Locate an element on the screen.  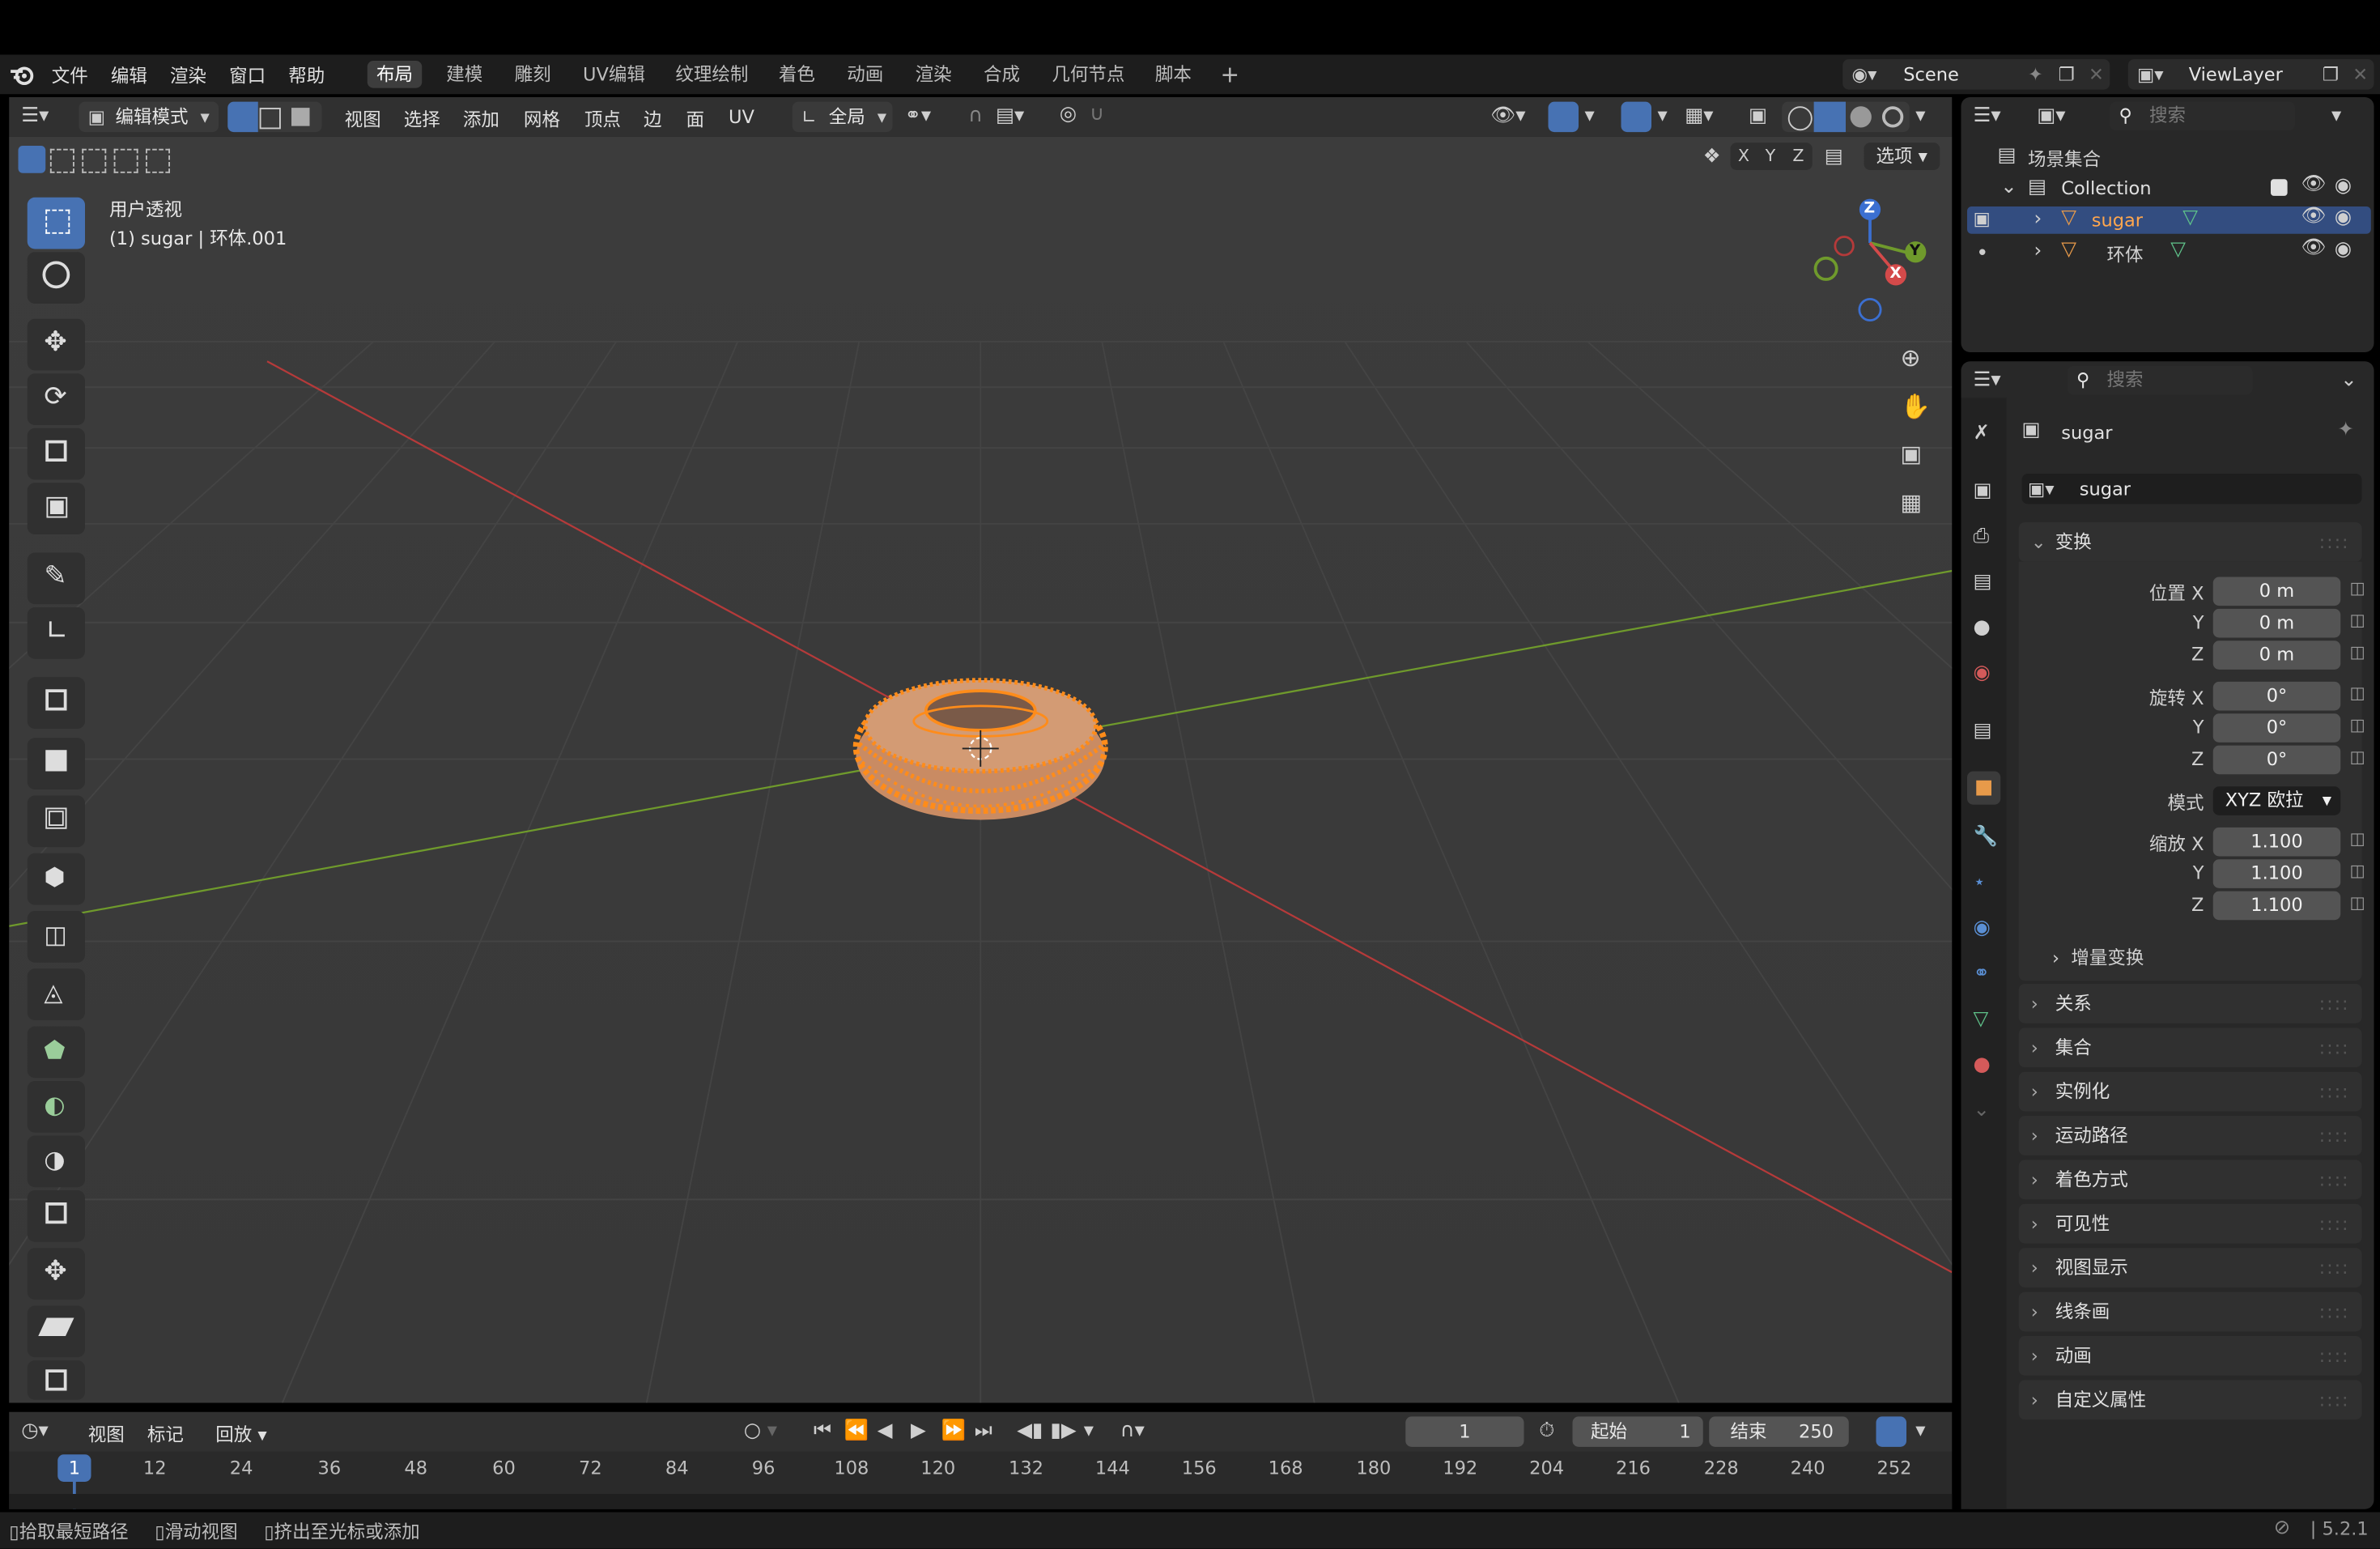
play-reverse-icon: ◀ is located at coordinates (886, 1430).